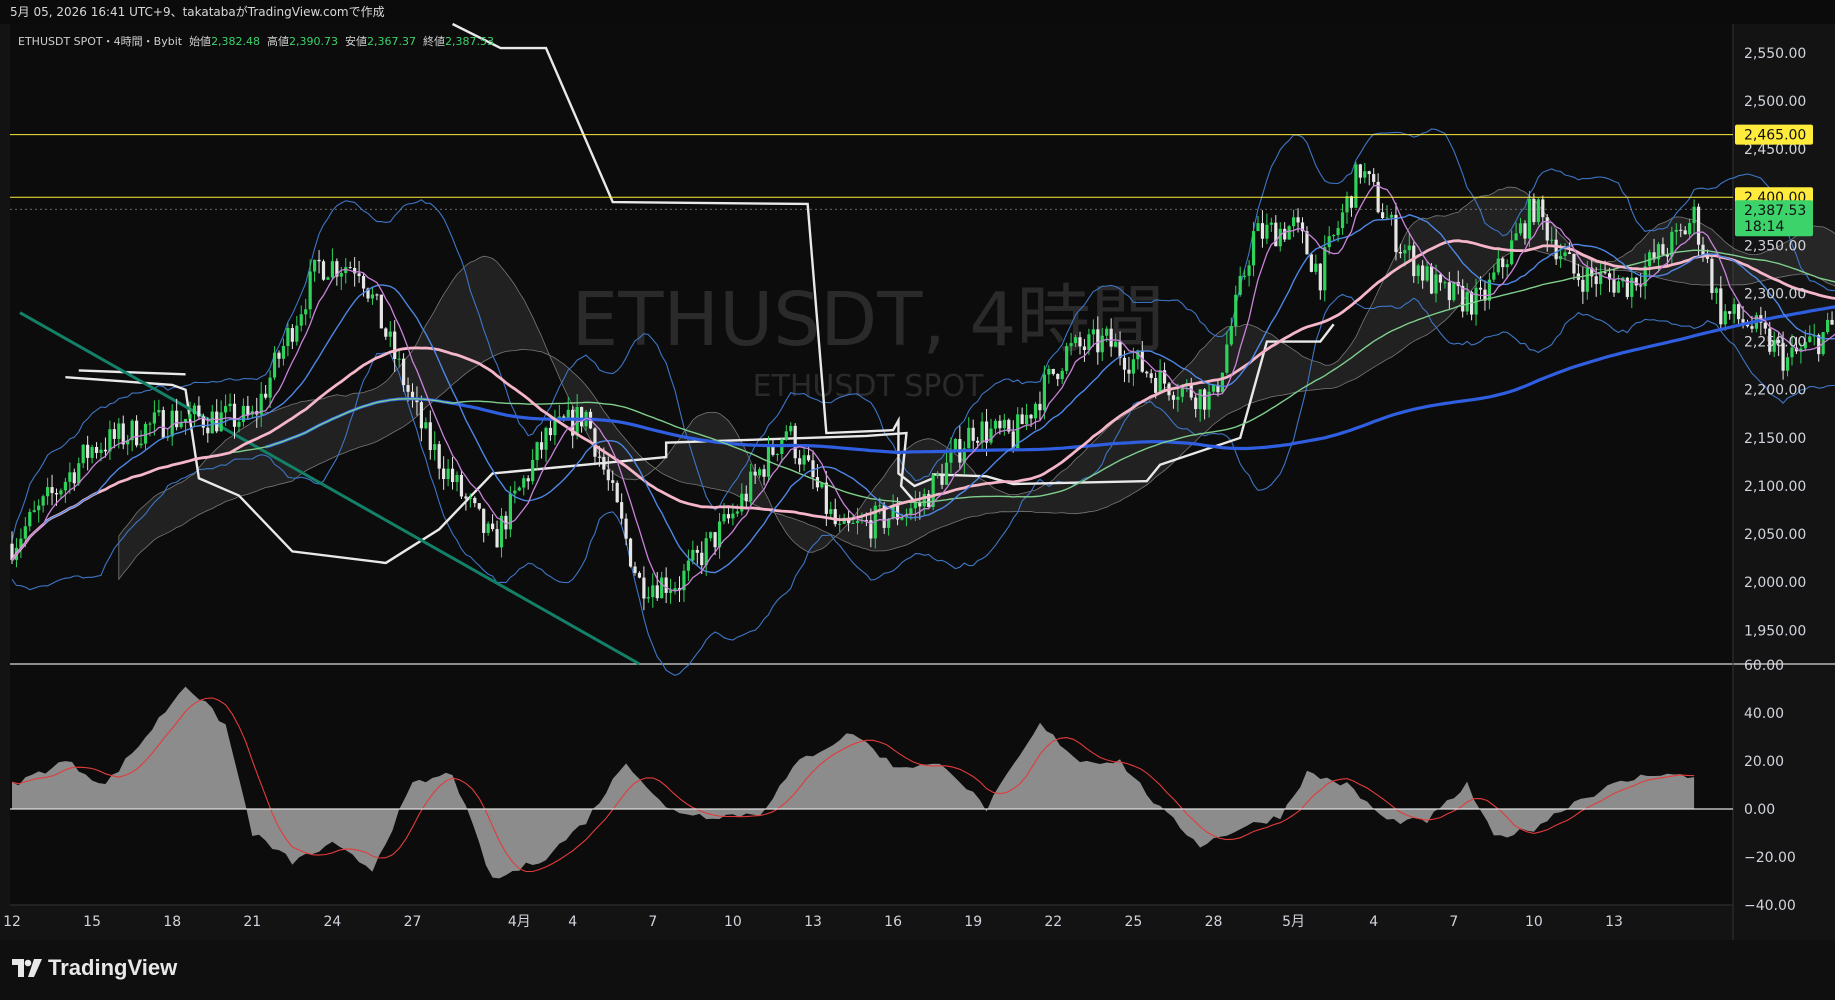 This screenshot has height=1000, width=1835. I want to click on price-tick-label: 2,300.00, so click(1775, 294).